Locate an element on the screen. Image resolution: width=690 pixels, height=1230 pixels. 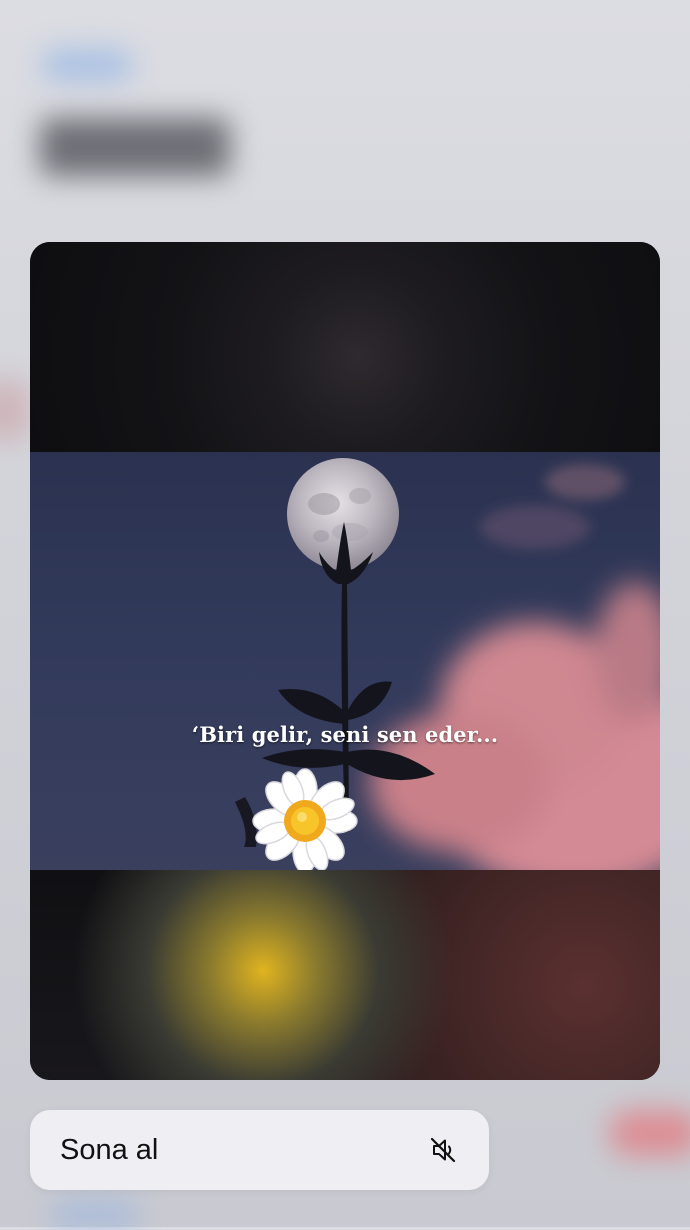
mute-menu-item: Sona al is located at coordinates (259, 1150).